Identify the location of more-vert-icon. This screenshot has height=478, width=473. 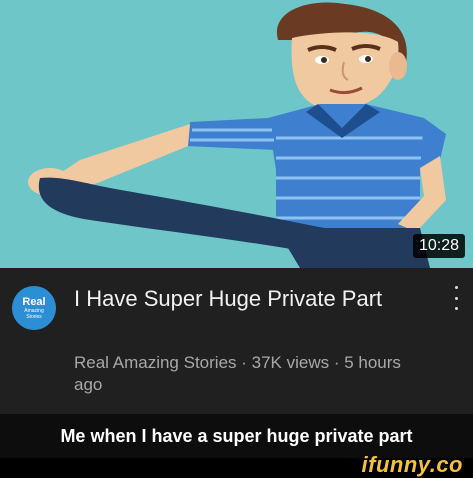
(456, 298).